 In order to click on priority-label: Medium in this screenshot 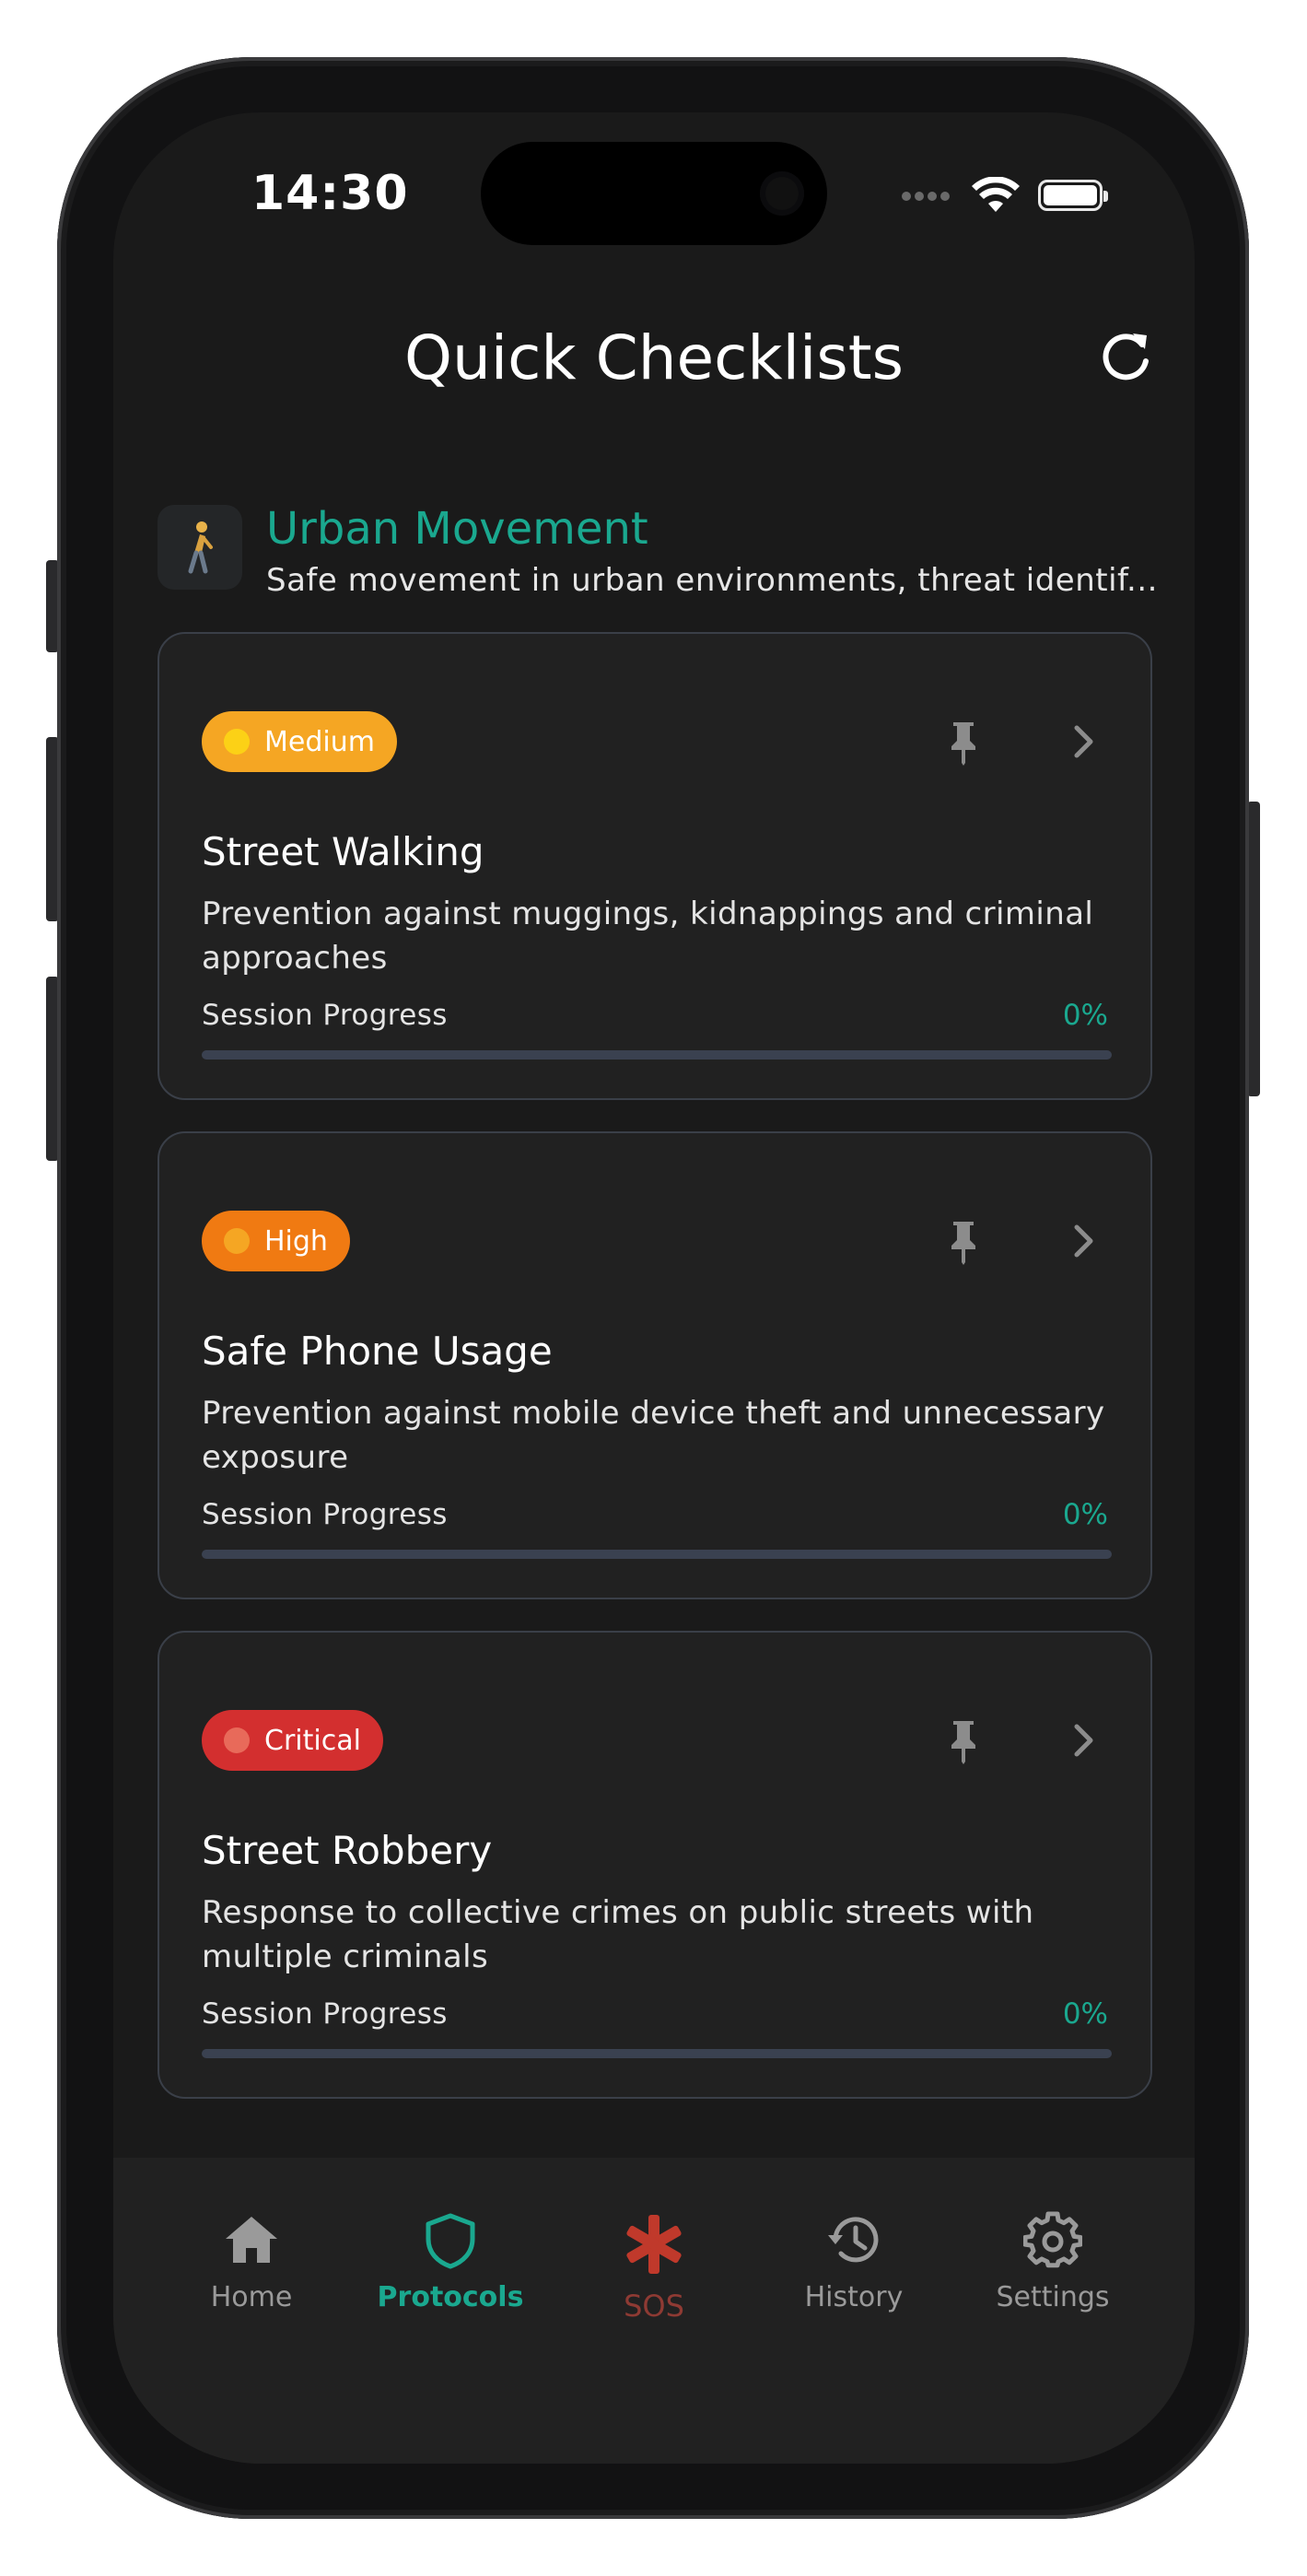, I will do `click(320, 741)`.